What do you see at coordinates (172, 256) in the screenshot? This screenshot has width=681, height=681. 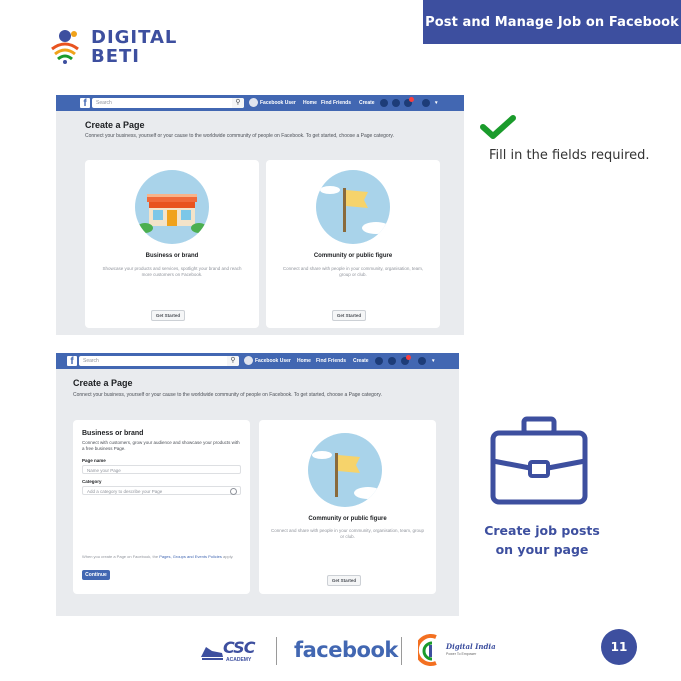 I see `business-card-title: Business or brand` at bounding box center [172, 256].